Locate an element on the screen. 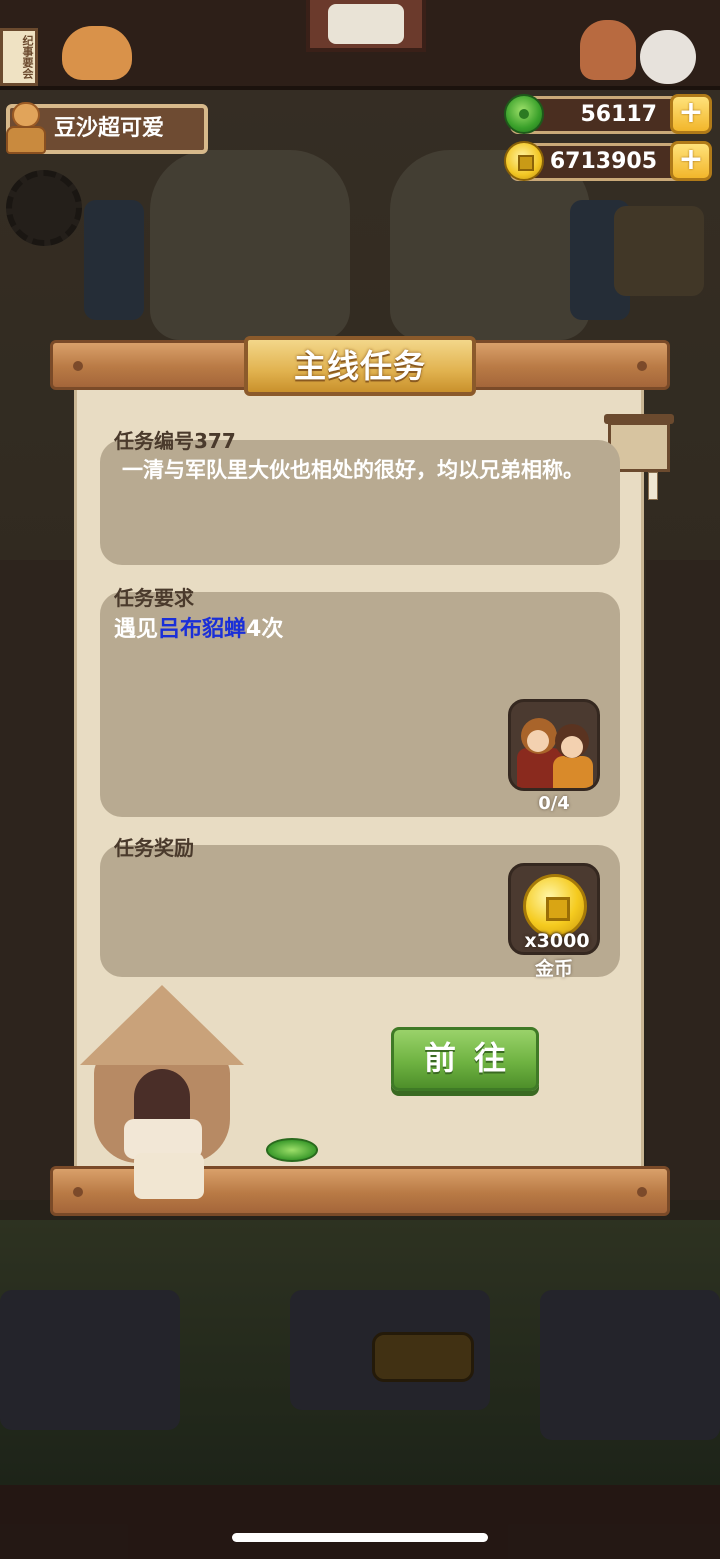  reward-label: 任务奖励 is located at coordinates (154, 848).